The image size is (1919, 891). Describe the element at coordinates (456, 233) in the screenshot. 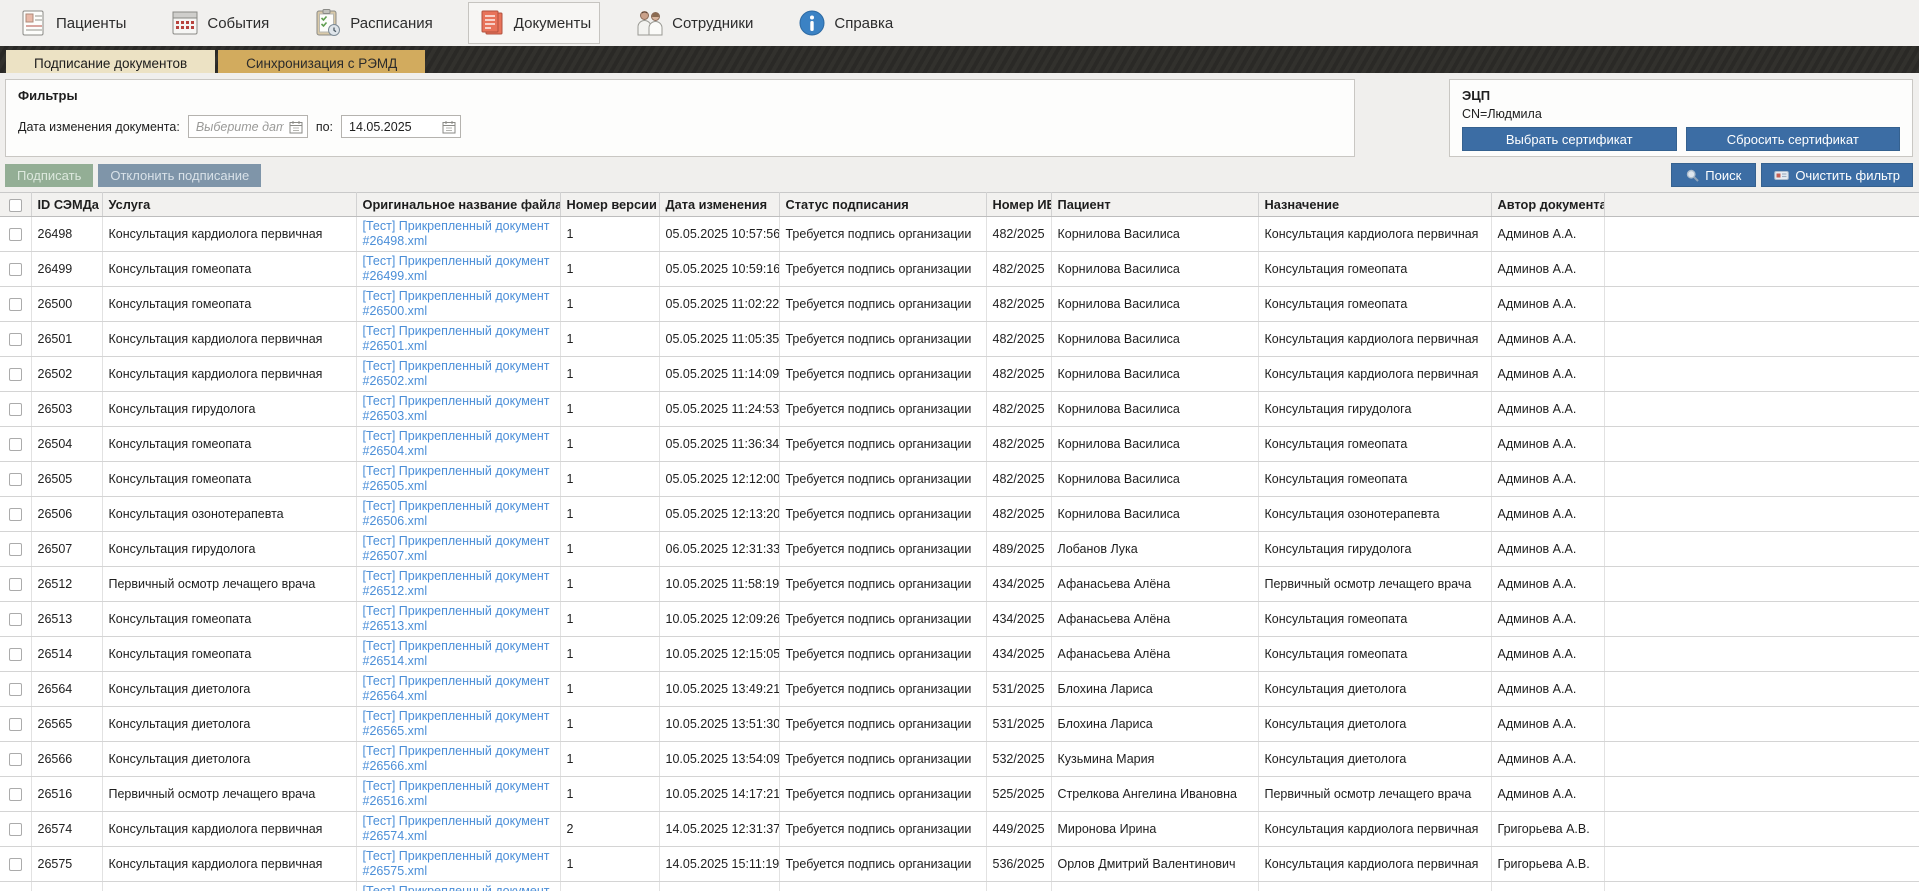

I see `file-link: [Тест] Прикрепленный документ #26498.xml` at that location.